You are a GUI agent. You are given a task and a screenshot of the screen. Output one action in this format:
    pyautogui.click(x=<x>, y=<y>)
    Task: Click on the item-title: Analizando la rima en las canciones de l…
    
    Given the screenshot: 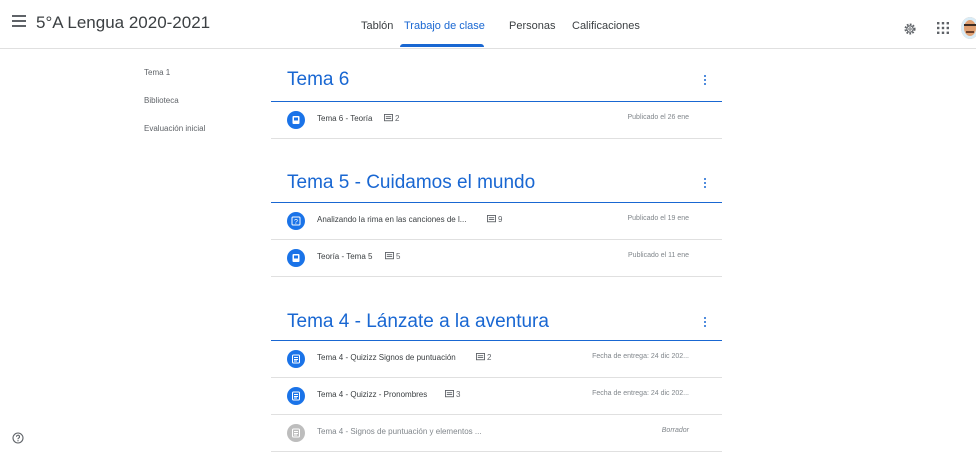 What is the action you would take?
    pyautogui.click(x=392, y=219)
    